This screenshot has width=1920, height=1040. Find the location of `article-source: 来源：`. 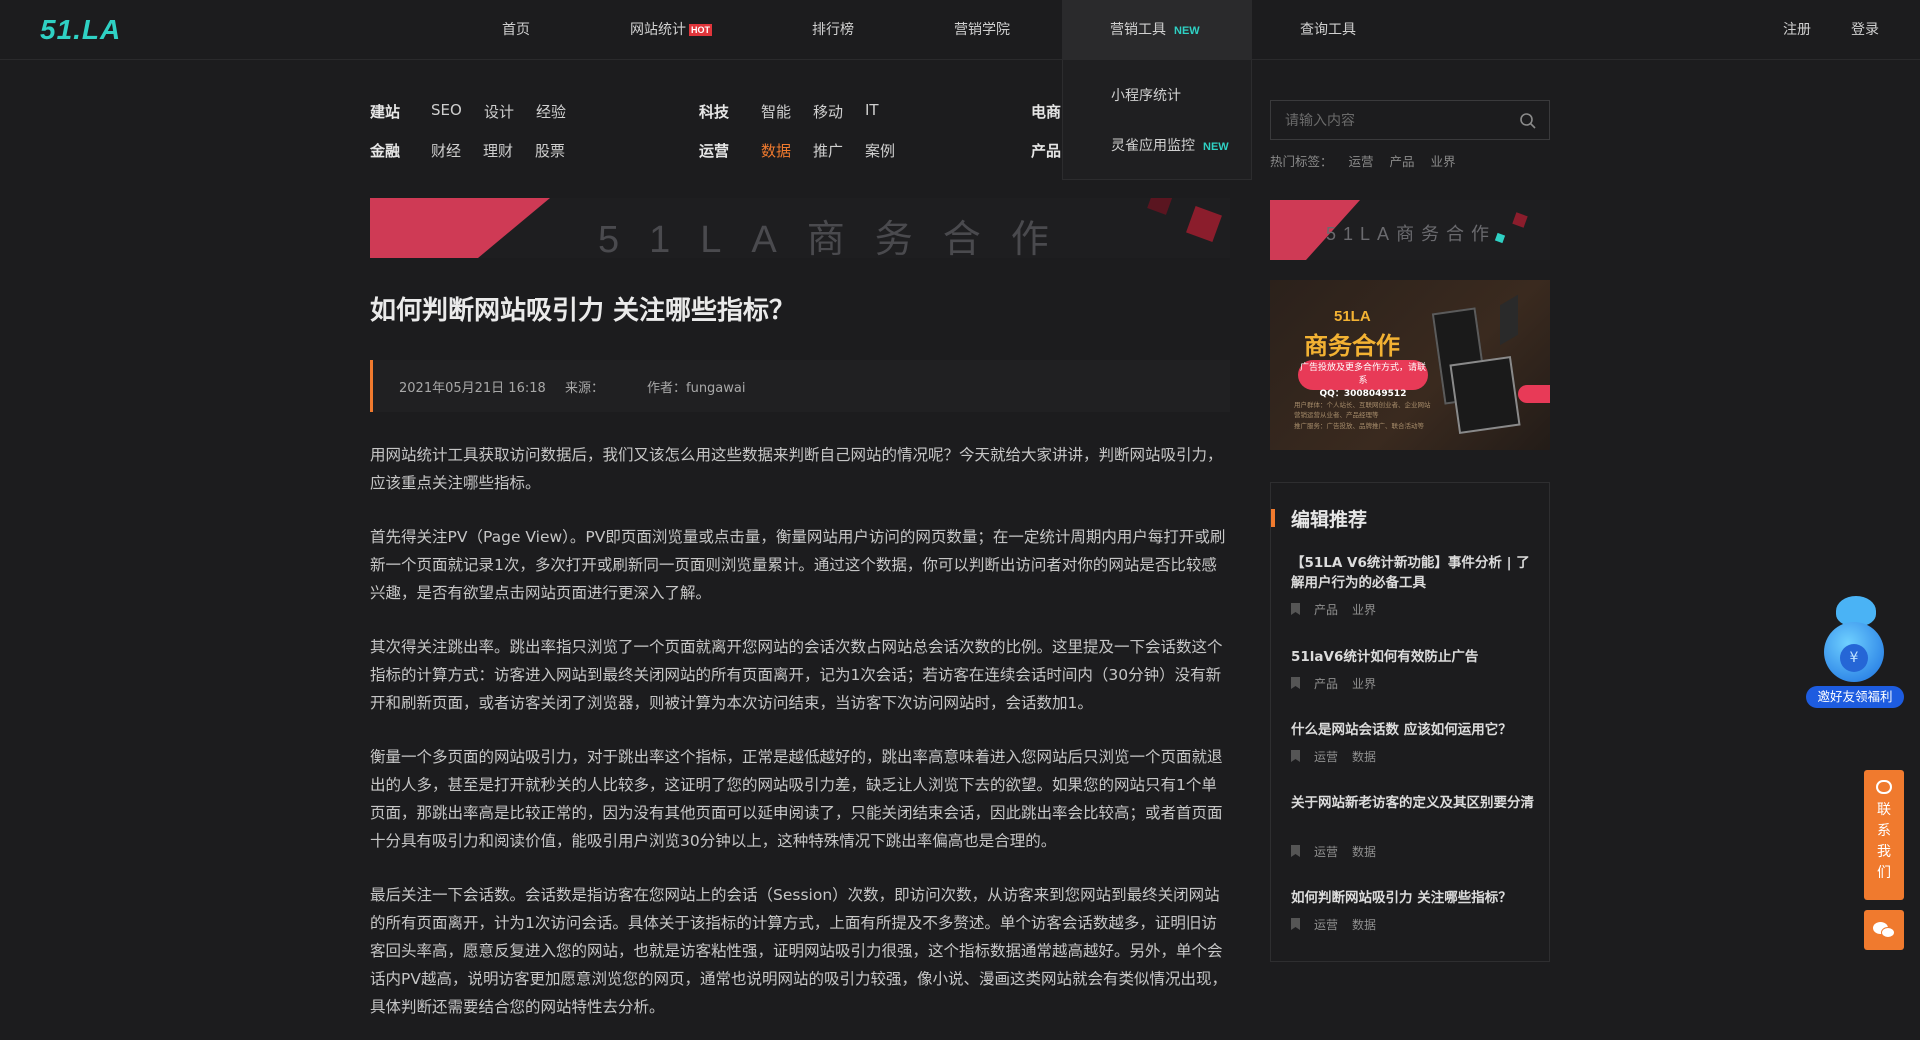

article-source: 来源： is located at coordinates (585, 388).